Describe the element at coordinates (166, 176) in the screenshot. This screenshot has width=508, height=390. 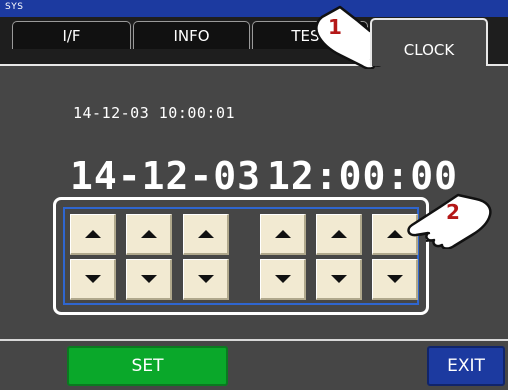
I see `set-date-display: 14-12-03` at that location.